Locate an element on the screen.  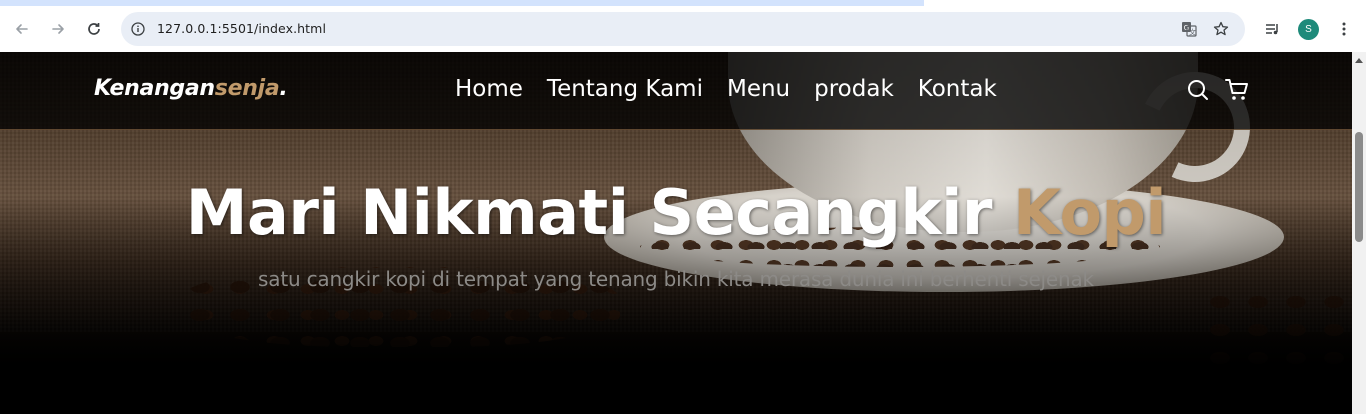
translate-icon: G文 is located at coordinates (1189, 29).